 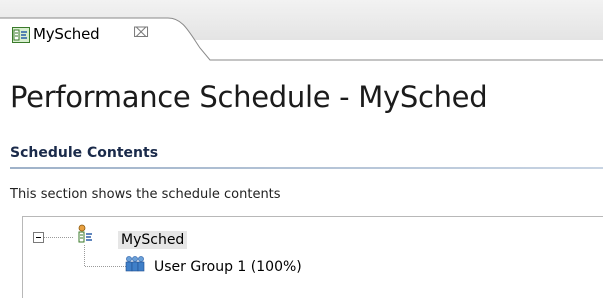 What do you see at coordinates (66, 34) in the screenshot?
I see `editor-tab-label: MySched` at bounding box center [66, 34].